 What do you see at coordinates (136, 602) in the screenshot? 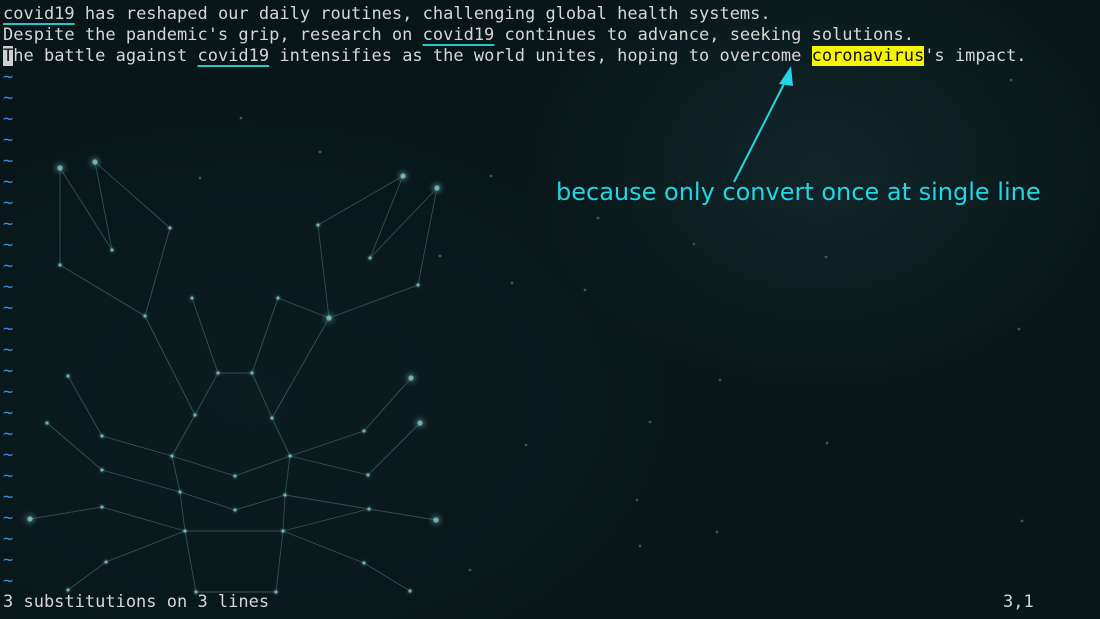
I see `status-message: 3 substitutions on 3 lines` at bounding box center [136, 602].